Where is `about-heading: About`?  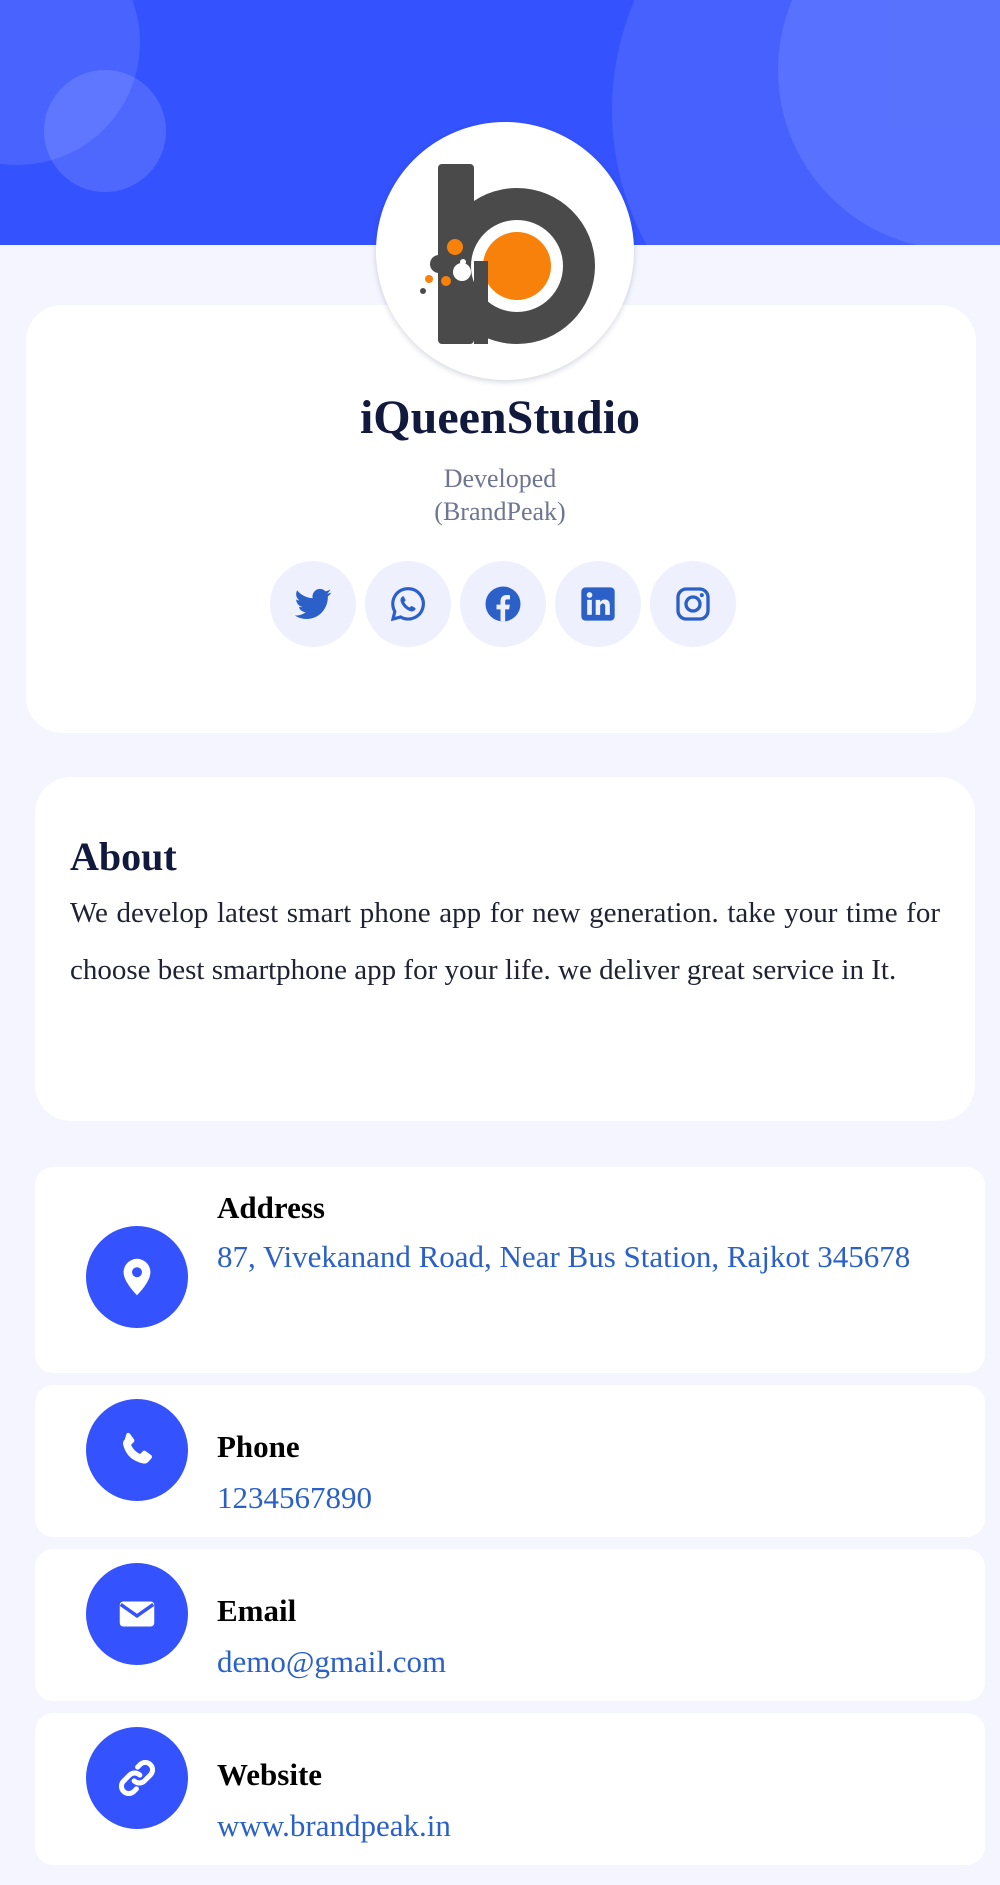
about-heading: About is located at coordinates (123, 856).